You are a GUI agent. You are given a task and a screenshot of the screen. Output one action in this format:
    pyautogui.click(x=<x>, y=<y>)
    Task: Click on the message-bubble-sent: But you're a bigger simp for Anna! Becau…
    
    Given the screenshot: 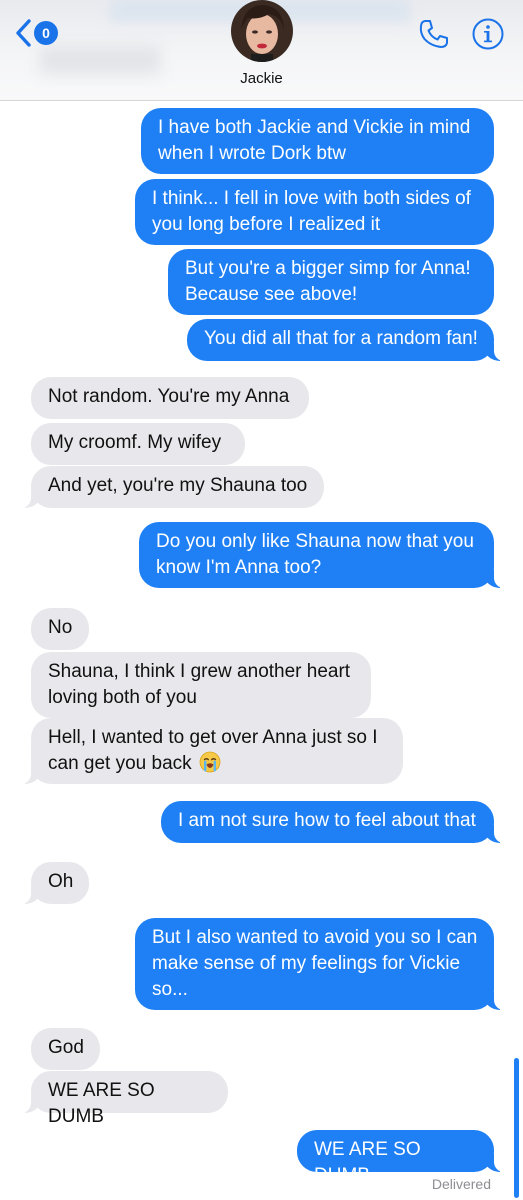 What is the action you would take?
    pyautogui.click(x=331, y=282)
    